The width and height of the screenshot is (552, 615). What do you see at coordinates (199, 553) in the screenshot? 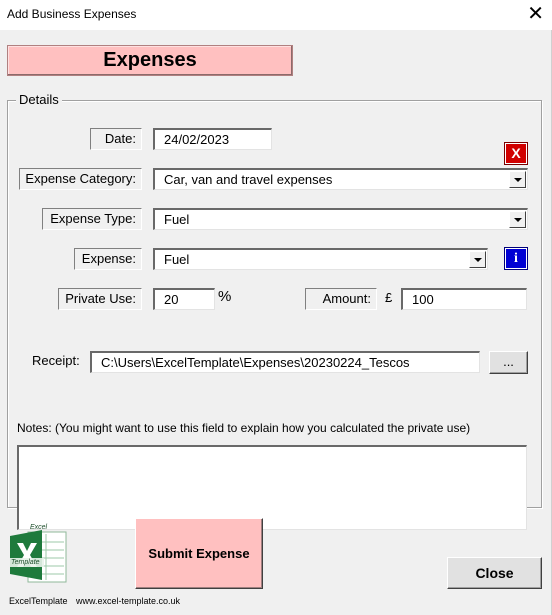
I see `submit-expense-button: Submit Expense` at bounding box center [199, 553].